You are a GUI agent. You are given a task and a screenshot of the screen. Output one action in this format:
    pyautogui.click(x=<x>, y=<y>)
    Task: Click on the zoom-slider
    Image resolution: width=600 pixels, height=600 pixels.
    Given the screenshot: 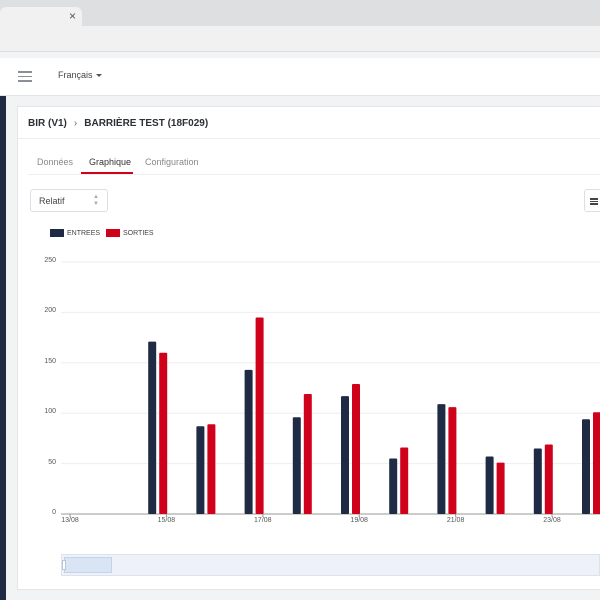 What is the action you would take?
    pyautogui.click(x=330, y=565)
    